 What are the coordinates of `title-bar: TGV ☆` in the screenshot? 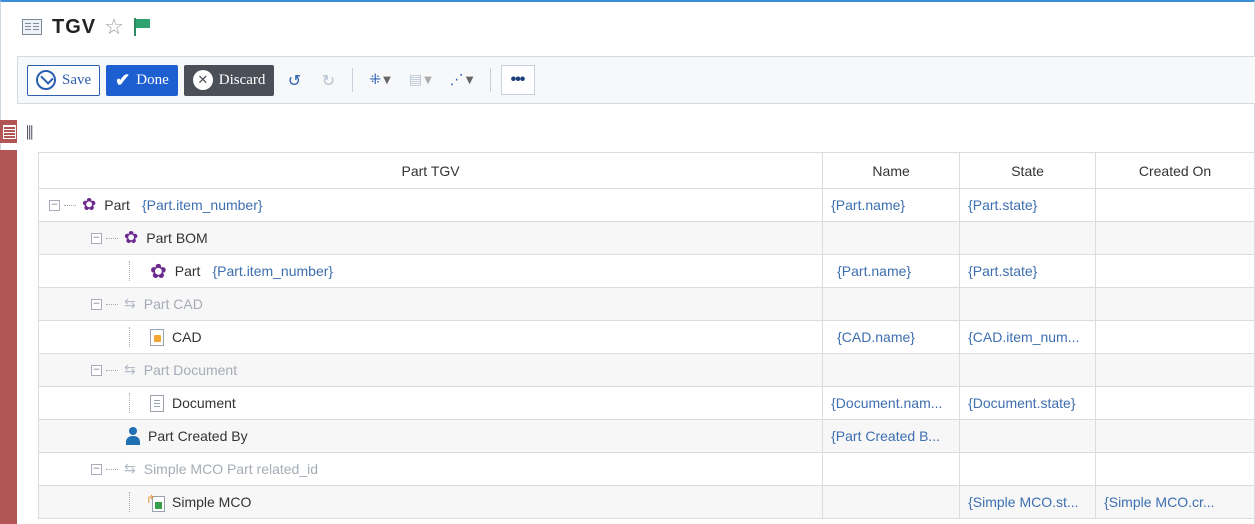 It's located at (627, 27).